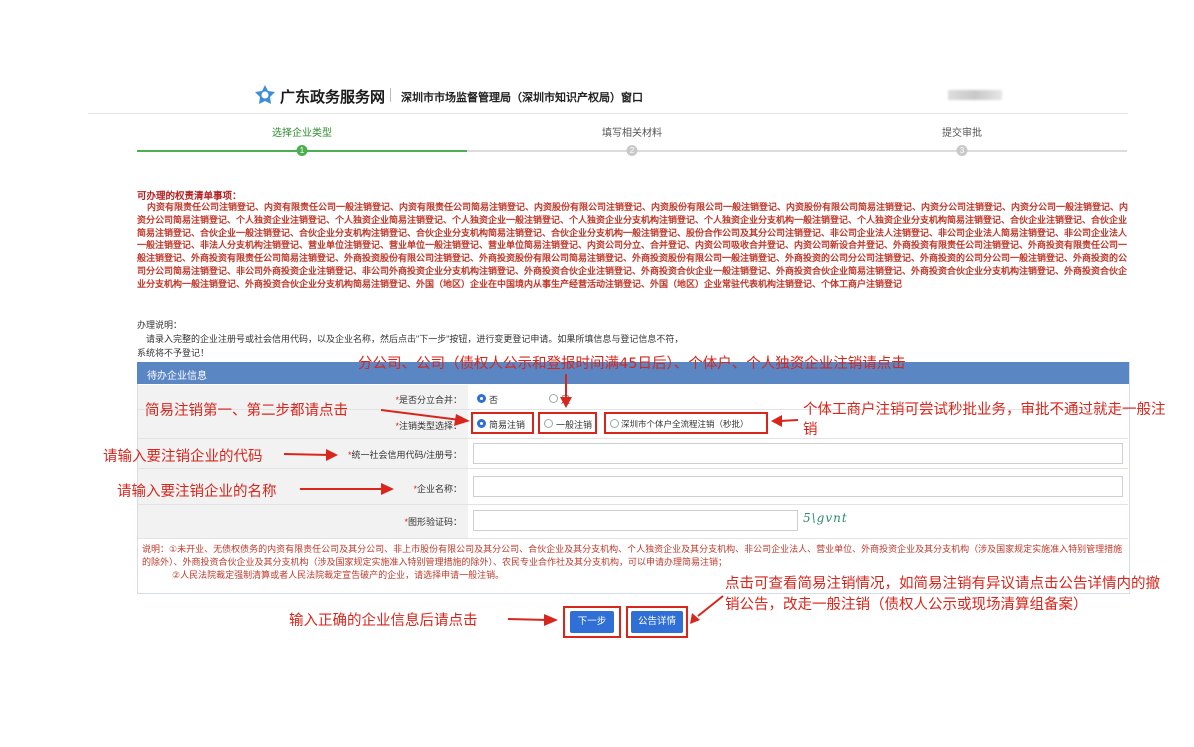 The image size is (1194, 747). I want to click on annotation-simple-cancel: 简易注销第一、第二步都请点击, so click(246, 411).